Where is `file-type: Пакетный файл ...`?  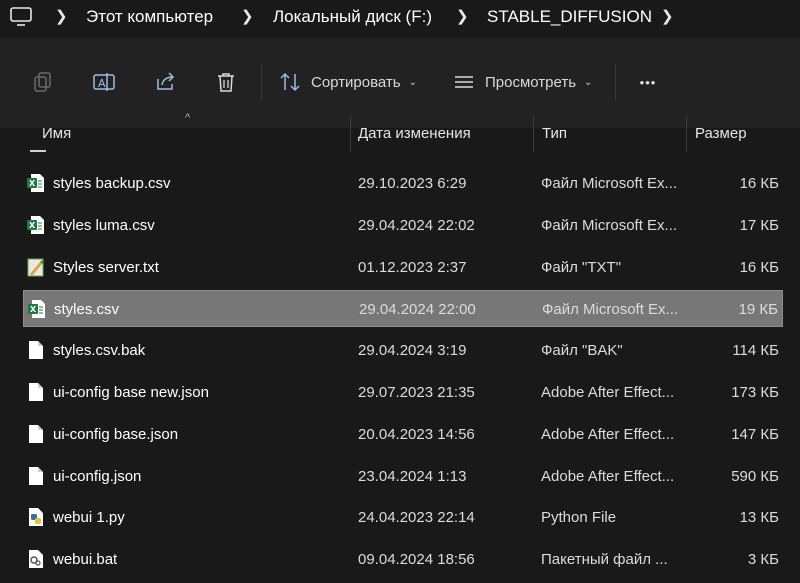 file-type: Пакетный файл ... is located at coordinates (604, 559).